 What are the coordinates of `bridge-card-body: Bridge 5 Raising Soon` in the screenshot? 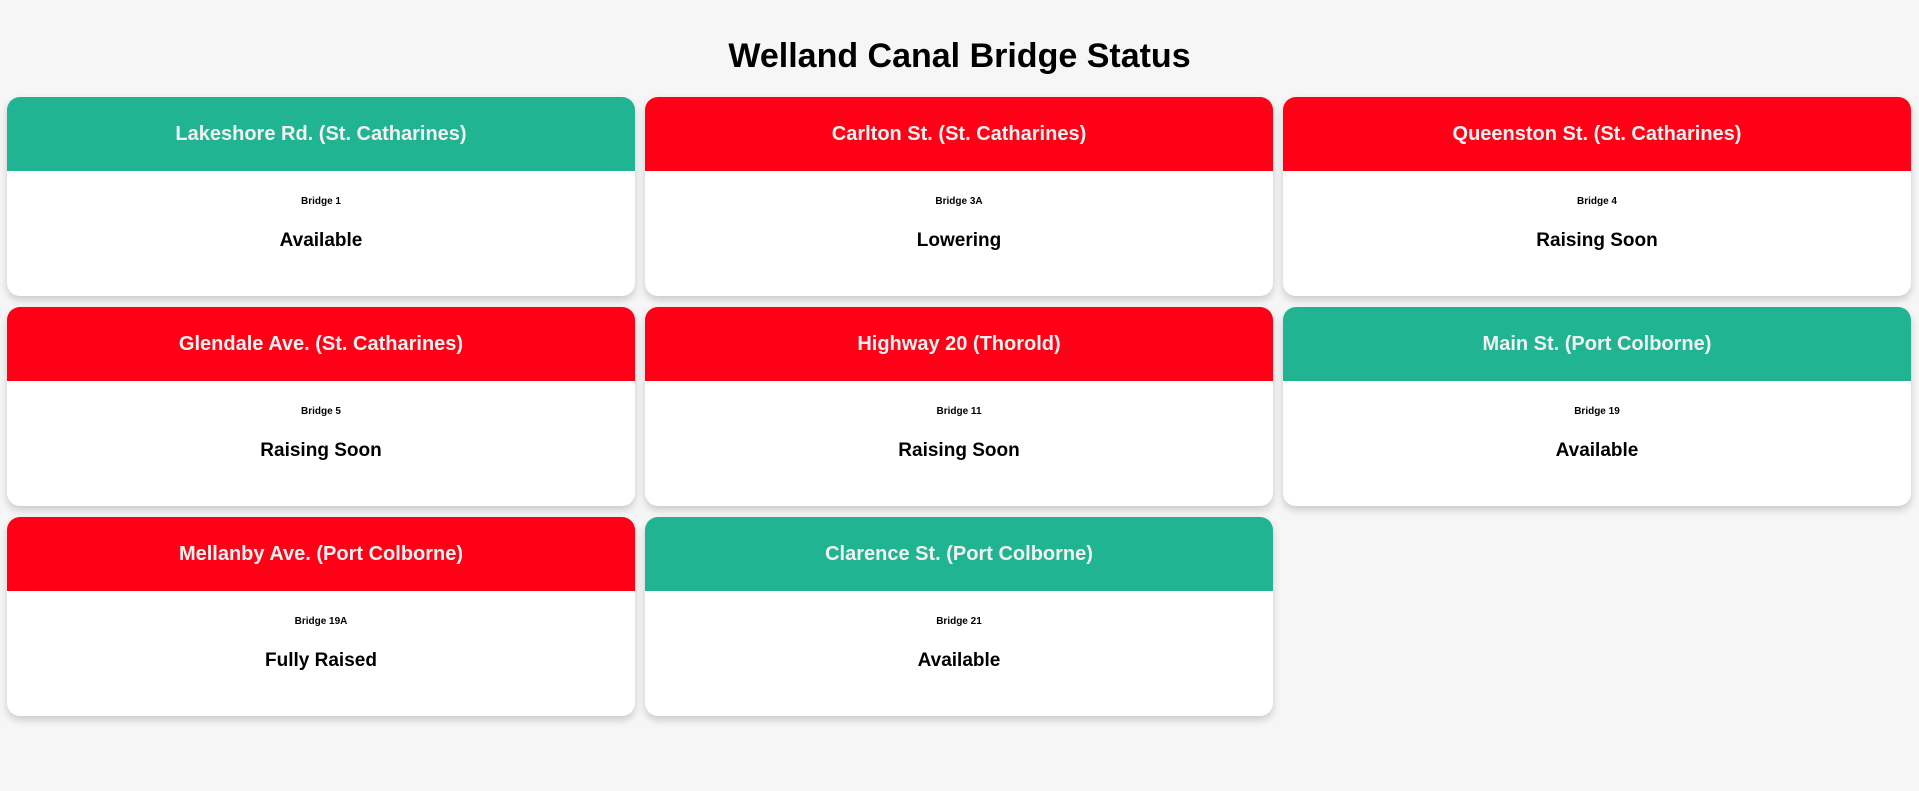 It's located at (321, 443).